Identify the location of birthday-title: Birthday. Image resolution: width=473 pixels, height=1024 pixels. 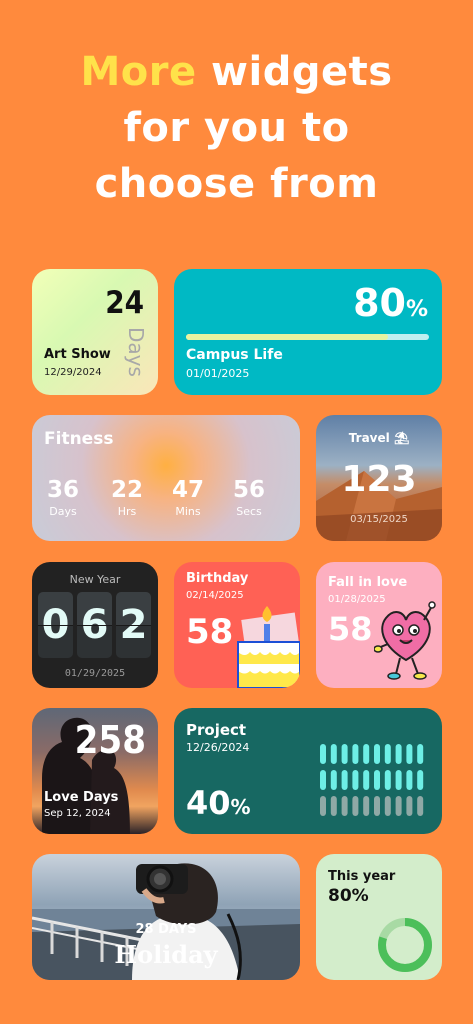
(217, 578).